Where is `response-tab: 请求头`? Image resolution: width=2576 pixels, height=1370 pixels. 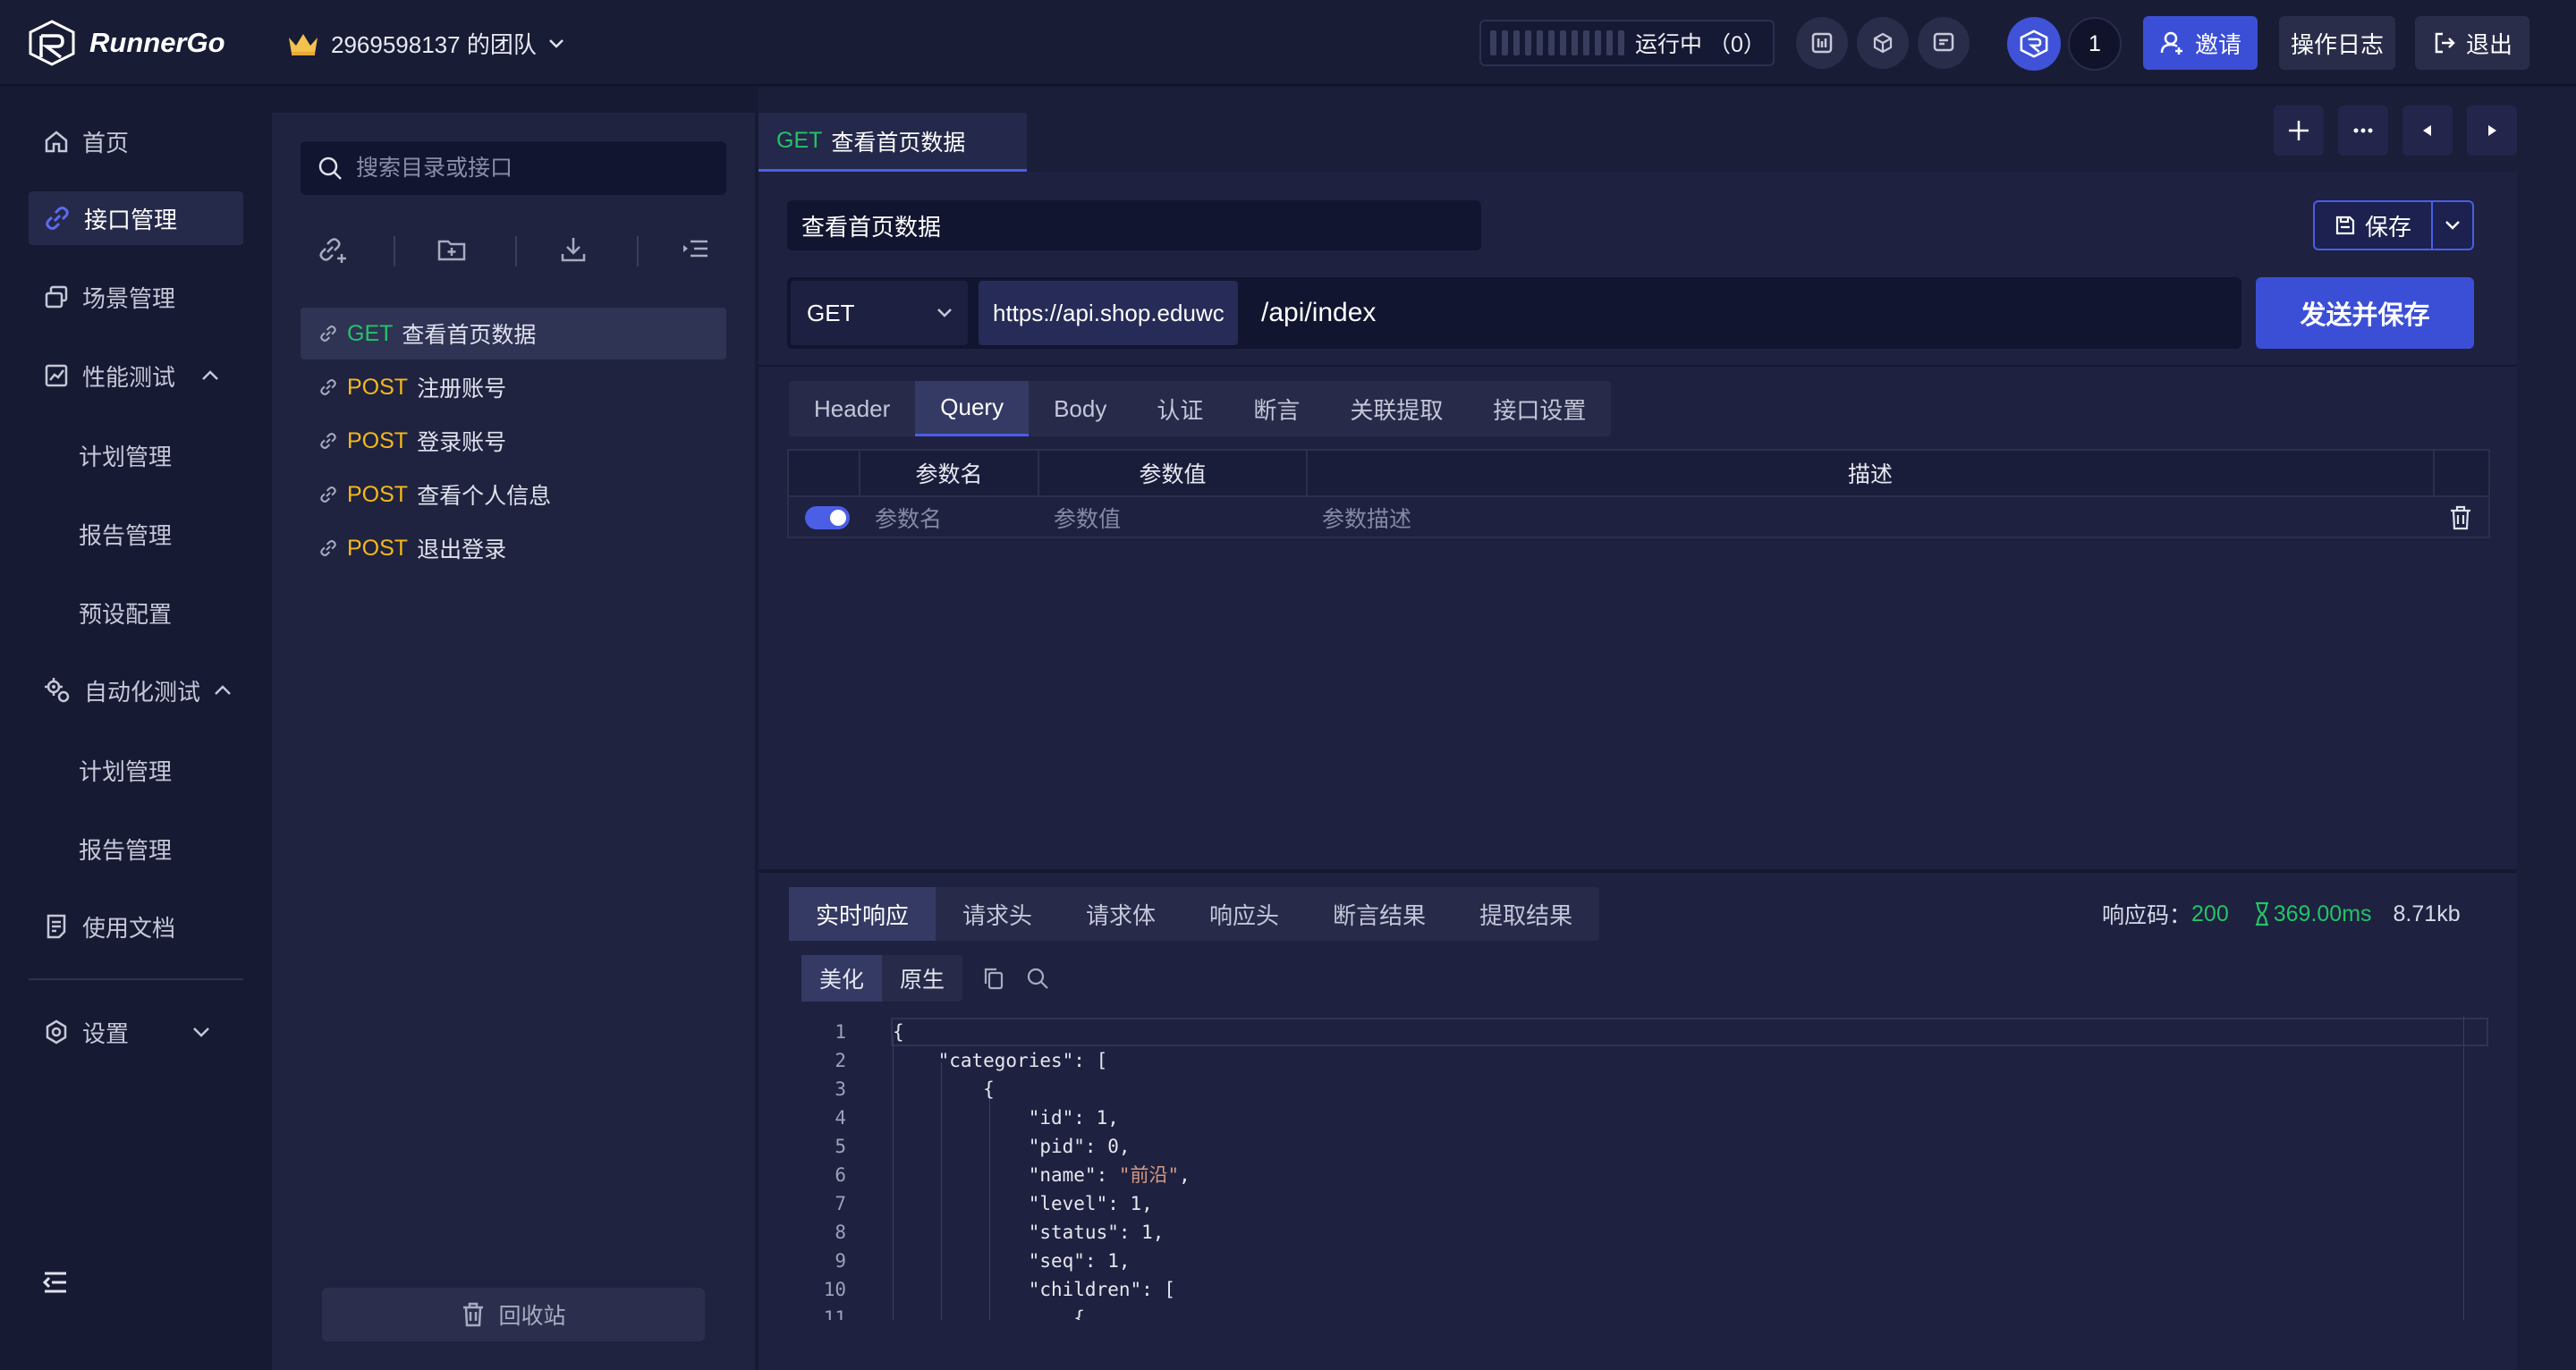 response-tab: 请求头 is located at coordinates (997, 914).